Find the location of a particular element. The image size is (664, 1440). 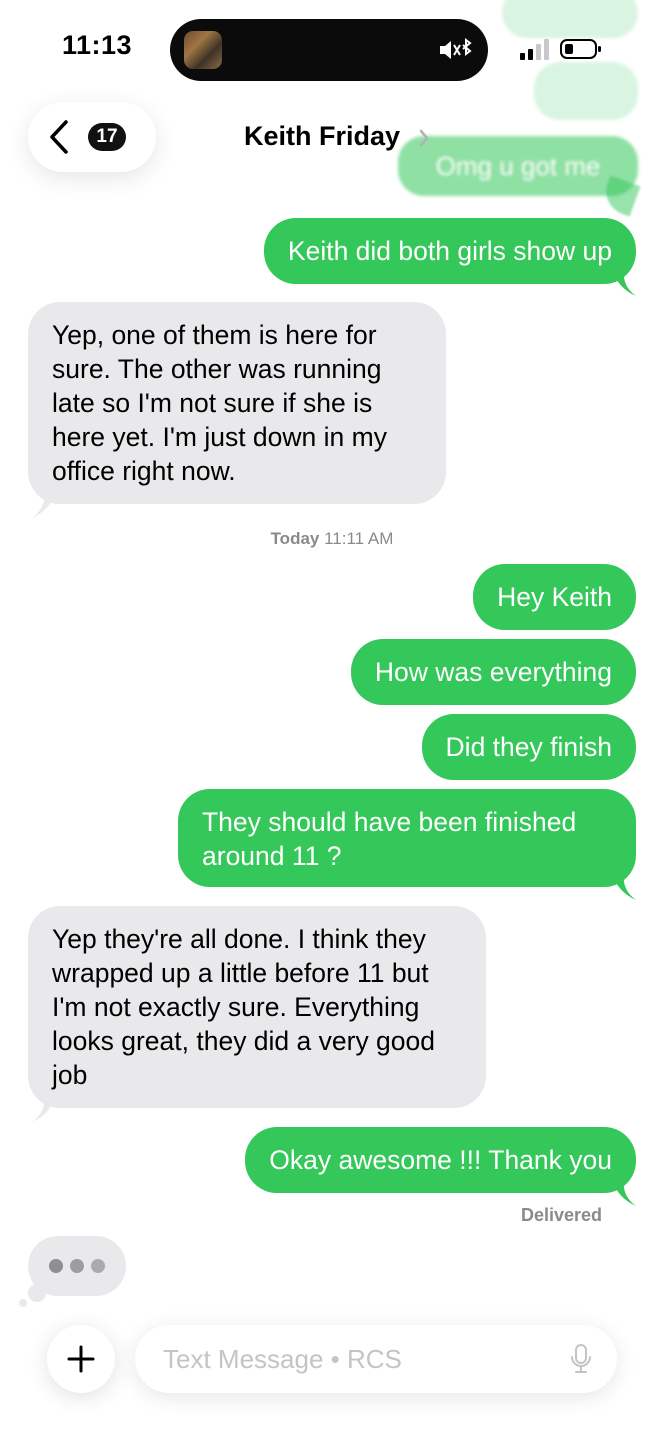

message-input-container is located at coordinates (376, 1359).